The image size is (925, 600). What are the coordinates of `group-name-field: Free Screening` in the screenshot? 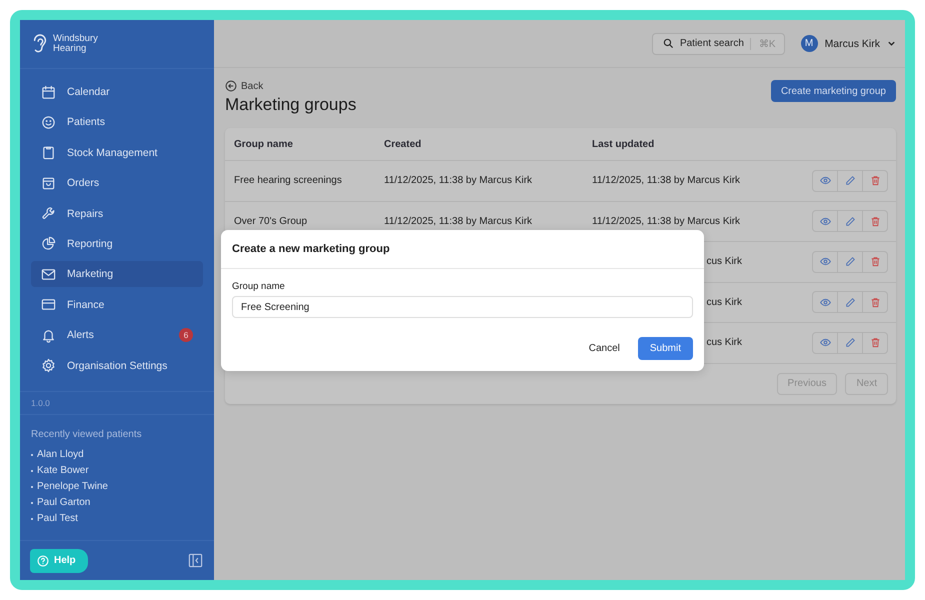 It's located at (462, 307).